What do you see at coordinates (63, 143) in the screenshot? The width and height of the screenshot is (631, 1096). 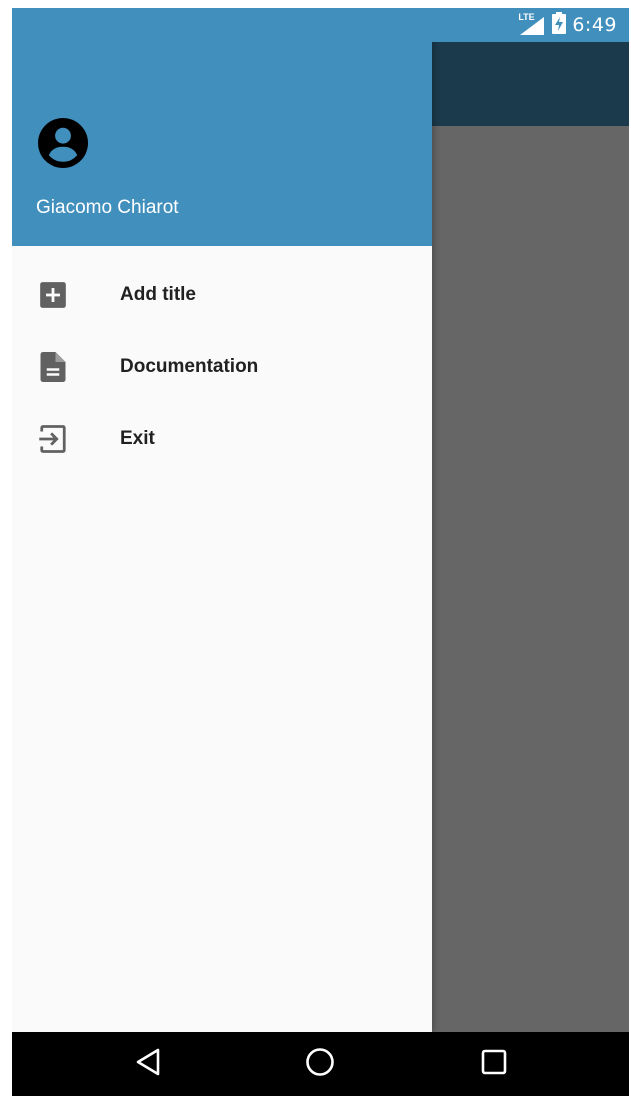 I see `account-circle-icon` at bounding box center [63, 143].